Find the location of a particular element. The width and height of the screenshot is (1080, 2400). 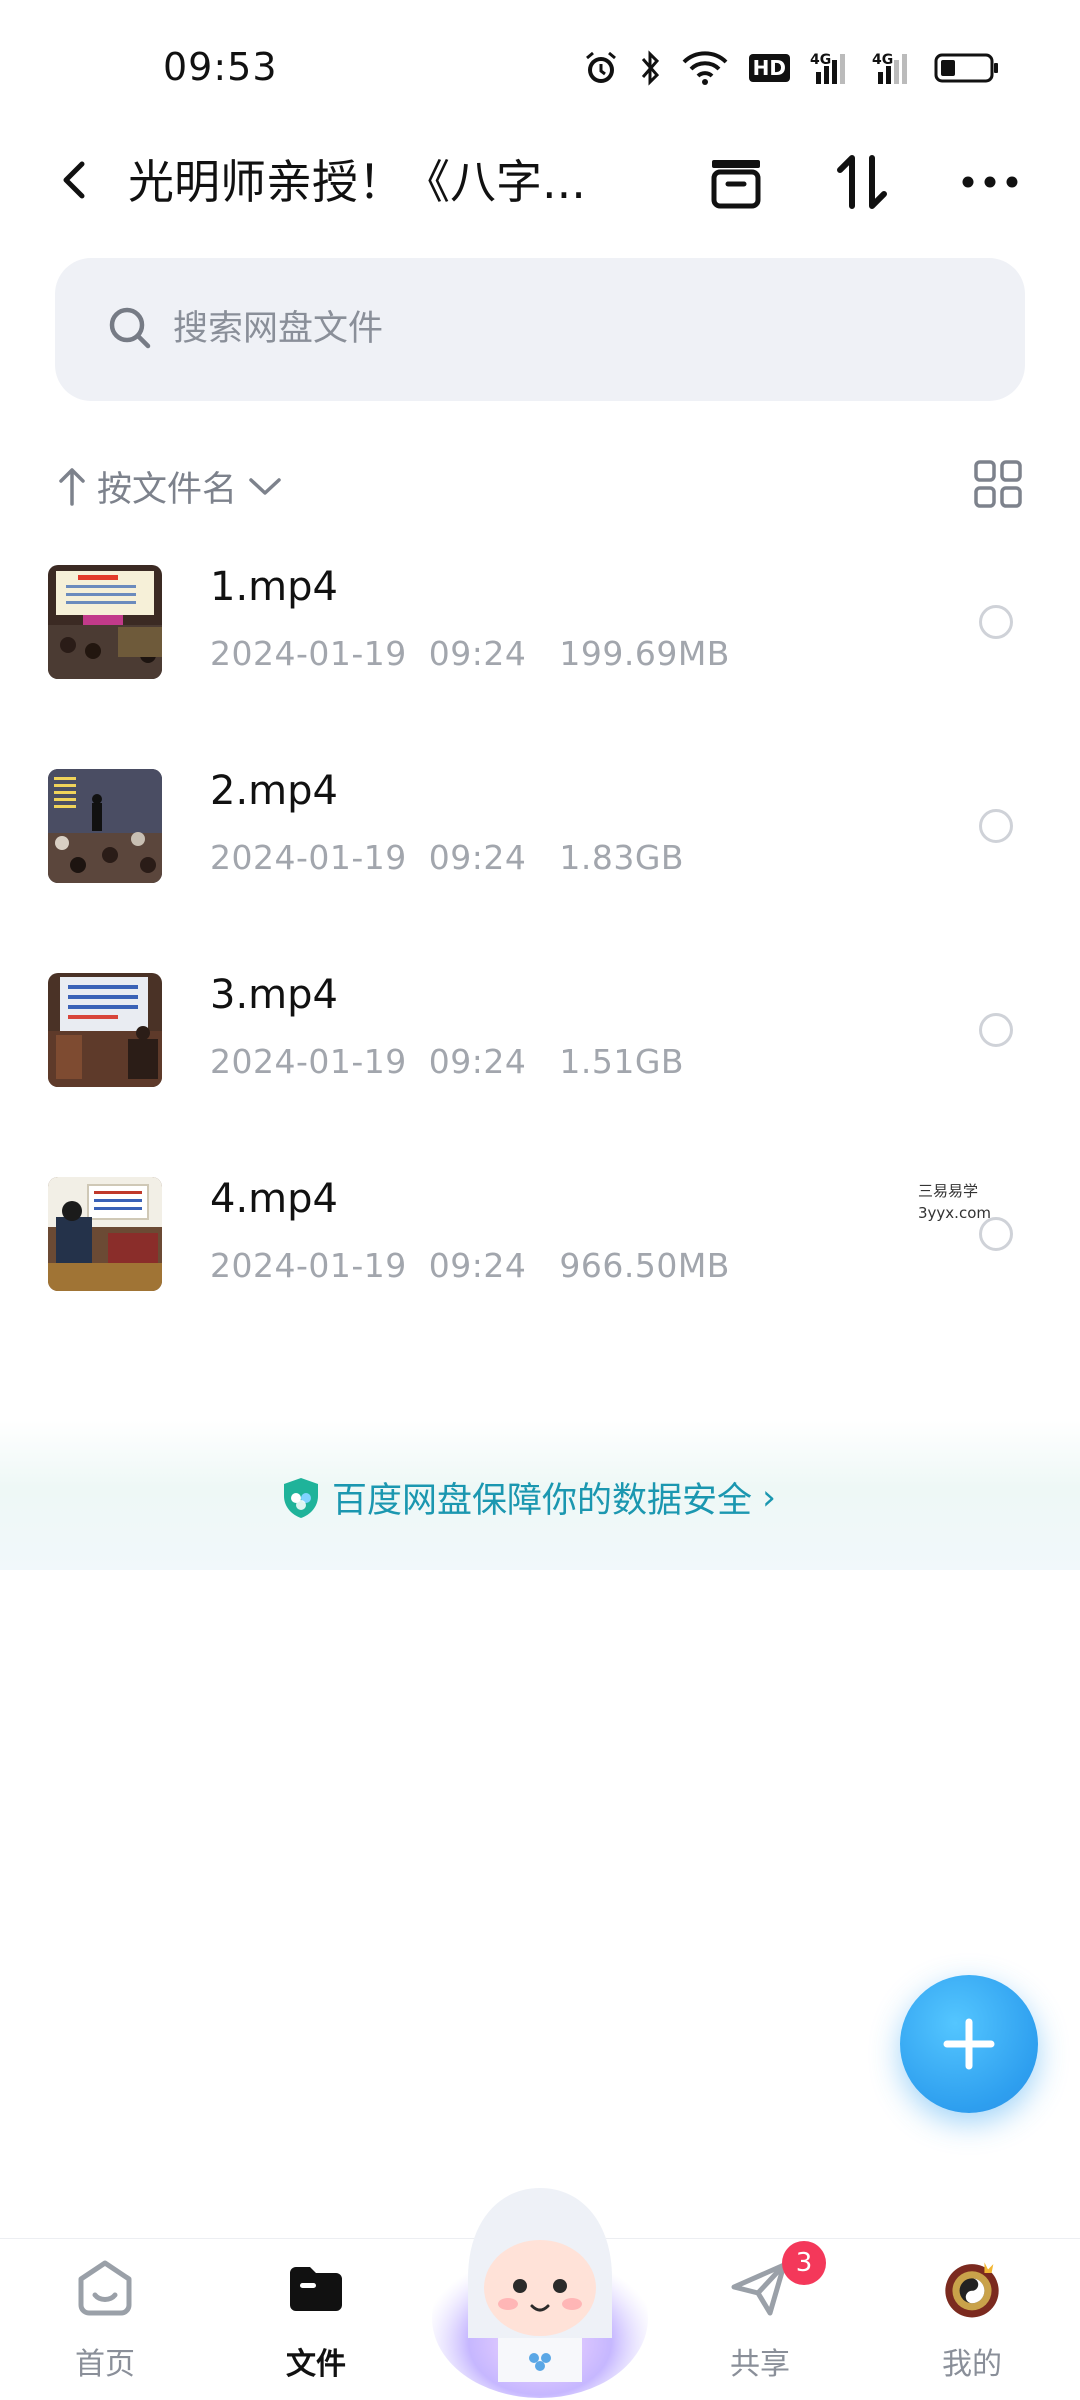

sort-row: 按文件名 is located at coordinates (540, 485).